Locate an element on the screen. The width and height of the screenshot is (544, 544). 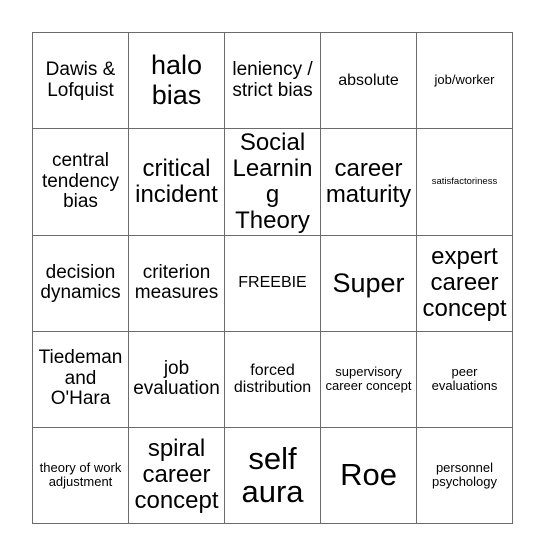
bingo-cell-r5c2: spiral career concept is located at coordinates (176, 475).